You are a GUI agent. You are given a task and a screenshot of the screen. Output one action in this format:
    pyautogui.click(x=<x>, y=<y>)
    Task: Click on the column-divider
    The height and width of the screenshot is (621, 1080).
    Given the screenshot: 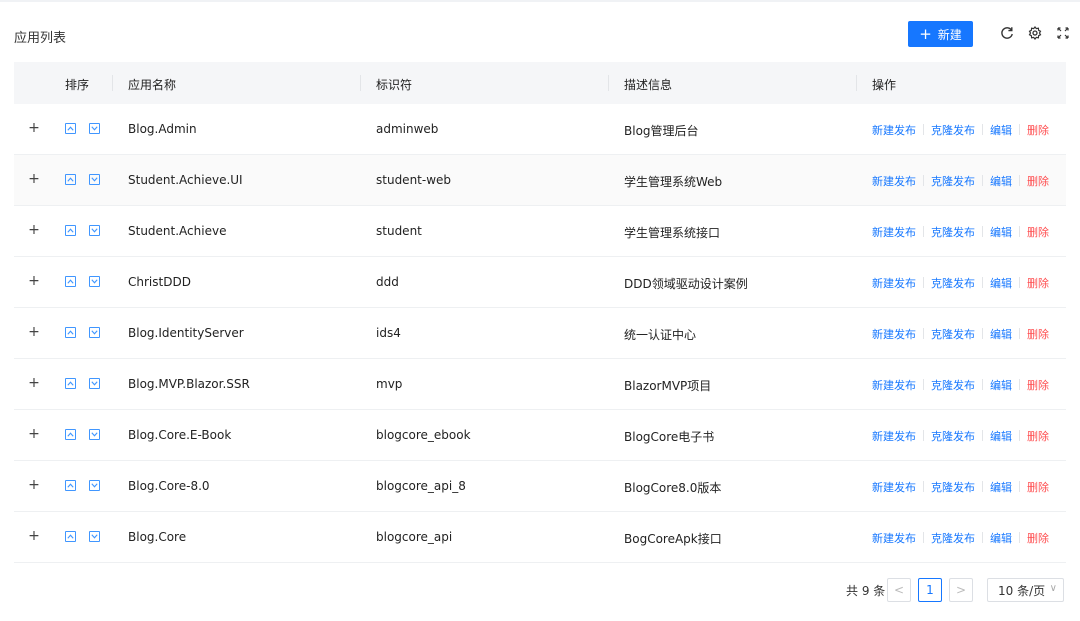 What is the action you would take?
    pyautogui.click(x=360, y=83)
    